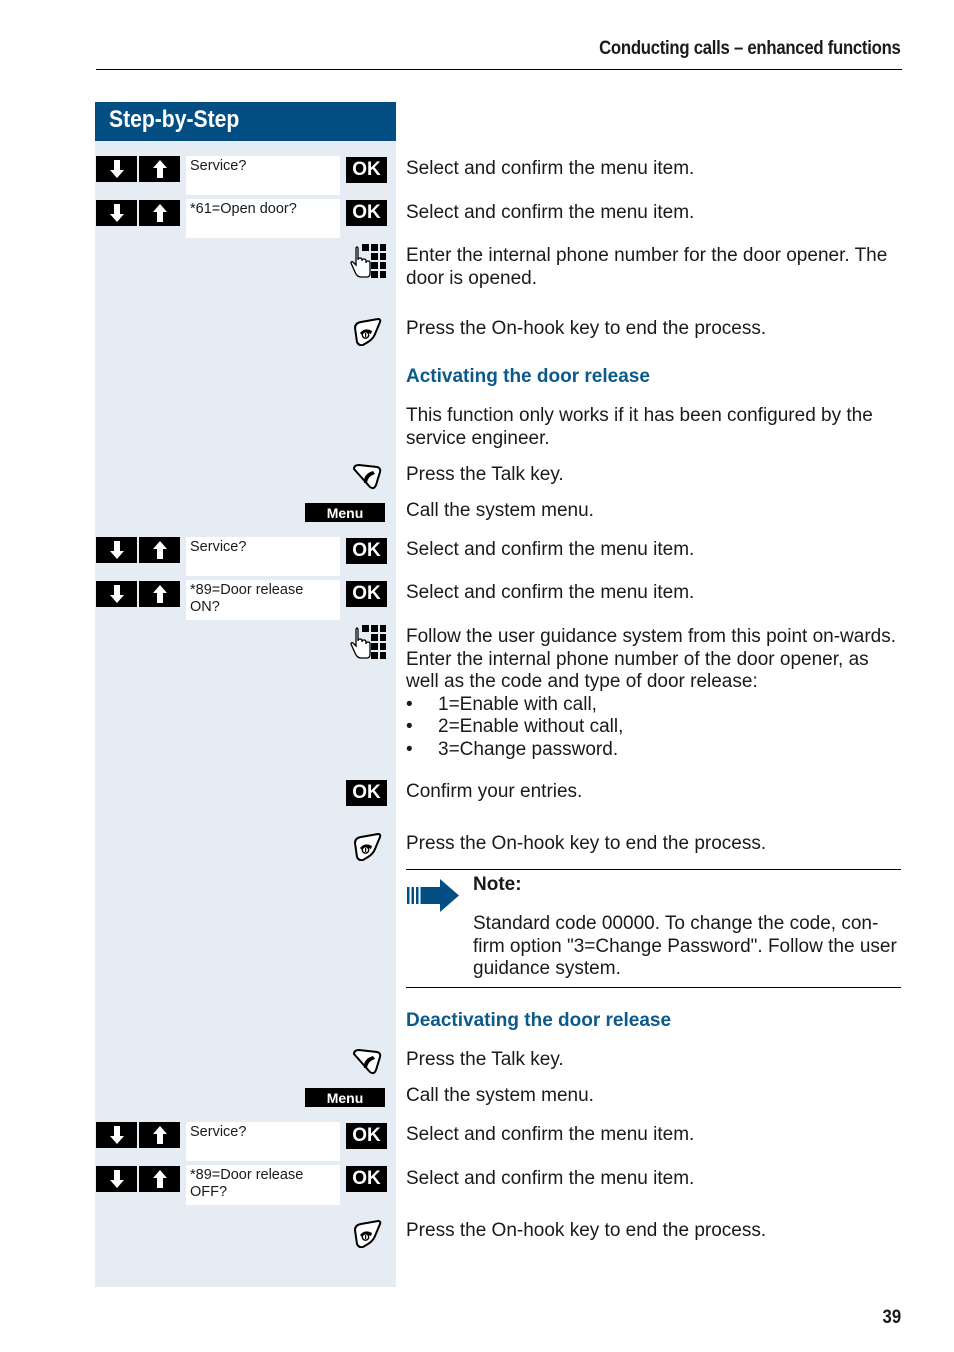 This screenshot has width=954, height=1352. I want to click on sidebar-title-bar: Step-by-Step, so click(245, 121).